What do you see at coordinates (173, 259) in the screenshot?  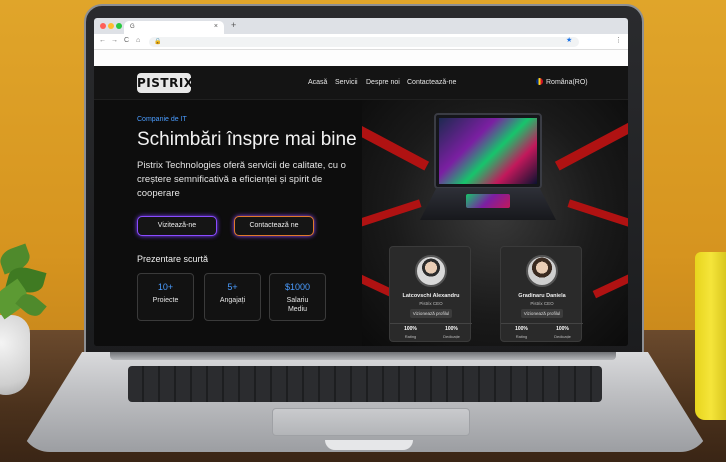 I see `overview-heading: Prezentare scurtă` at bounding box center [173, 259].